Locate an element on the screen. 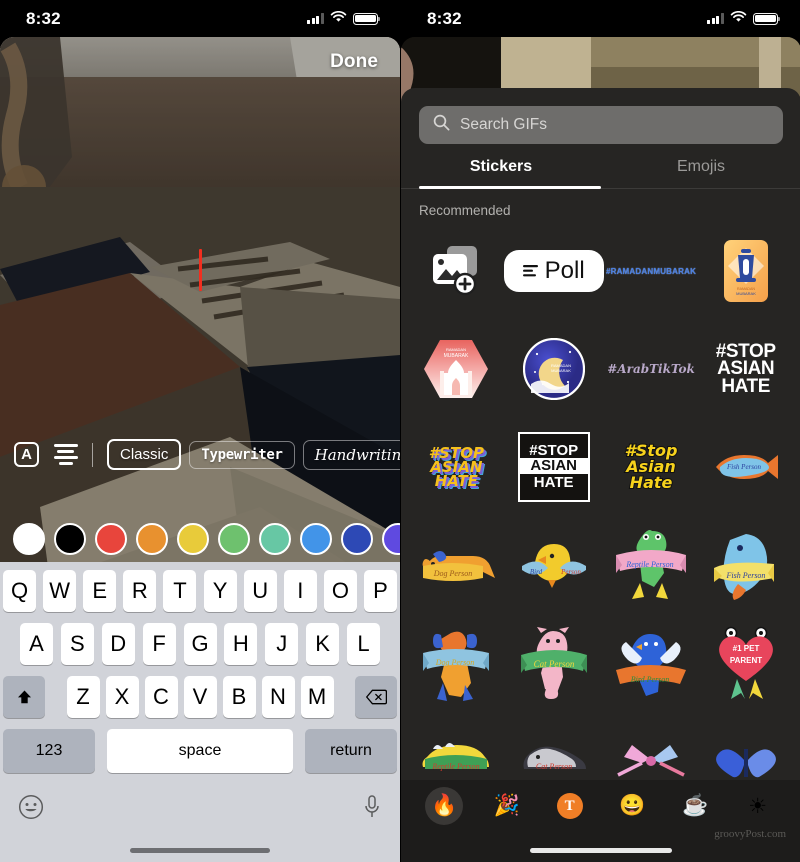 The width and height of the screenshot is (800, 862). key-c: C is located at coordinates (161, 697).